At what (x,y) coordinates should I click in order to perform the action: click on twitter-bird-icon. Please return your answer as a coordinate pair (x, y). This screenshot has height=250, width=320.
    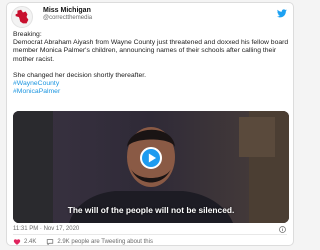
    Looking at the image, I should click on (282, 13).